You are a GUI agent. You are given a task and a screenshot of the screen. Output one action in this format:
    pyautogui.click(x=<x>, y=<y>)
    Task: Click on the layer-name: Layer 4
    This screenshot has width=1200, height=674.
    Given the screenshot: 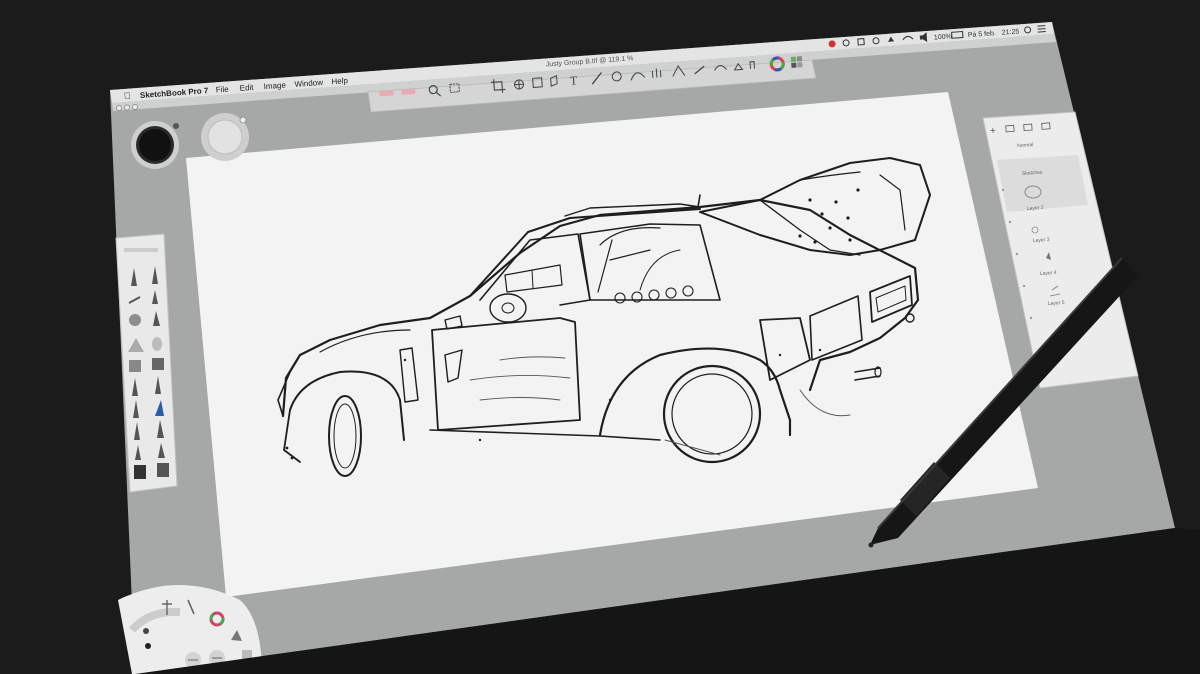 What is the action you would take?
    pyautogui.click(x=1048, y=273)
    